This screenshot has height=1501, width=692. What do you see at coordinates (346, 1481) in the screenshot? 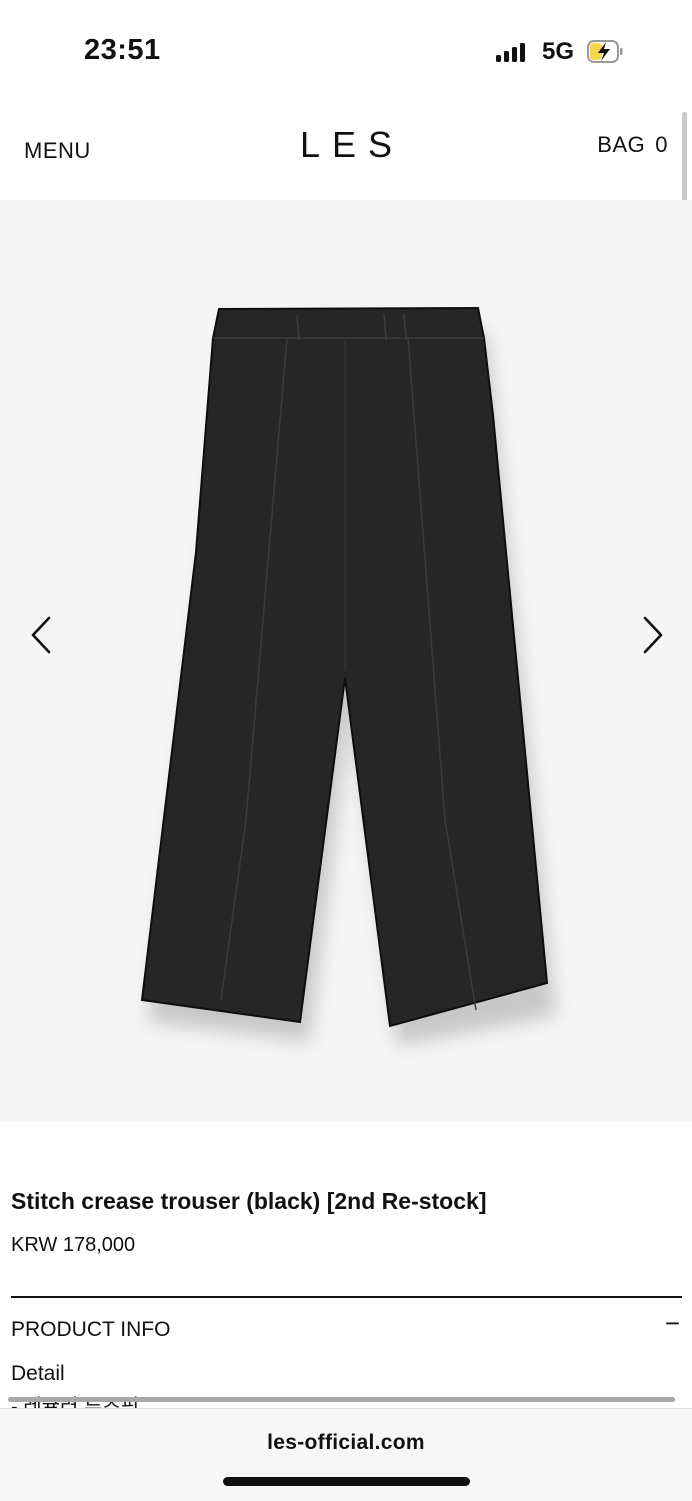
I see `home-indicator` at bounding box center [346, 1481].